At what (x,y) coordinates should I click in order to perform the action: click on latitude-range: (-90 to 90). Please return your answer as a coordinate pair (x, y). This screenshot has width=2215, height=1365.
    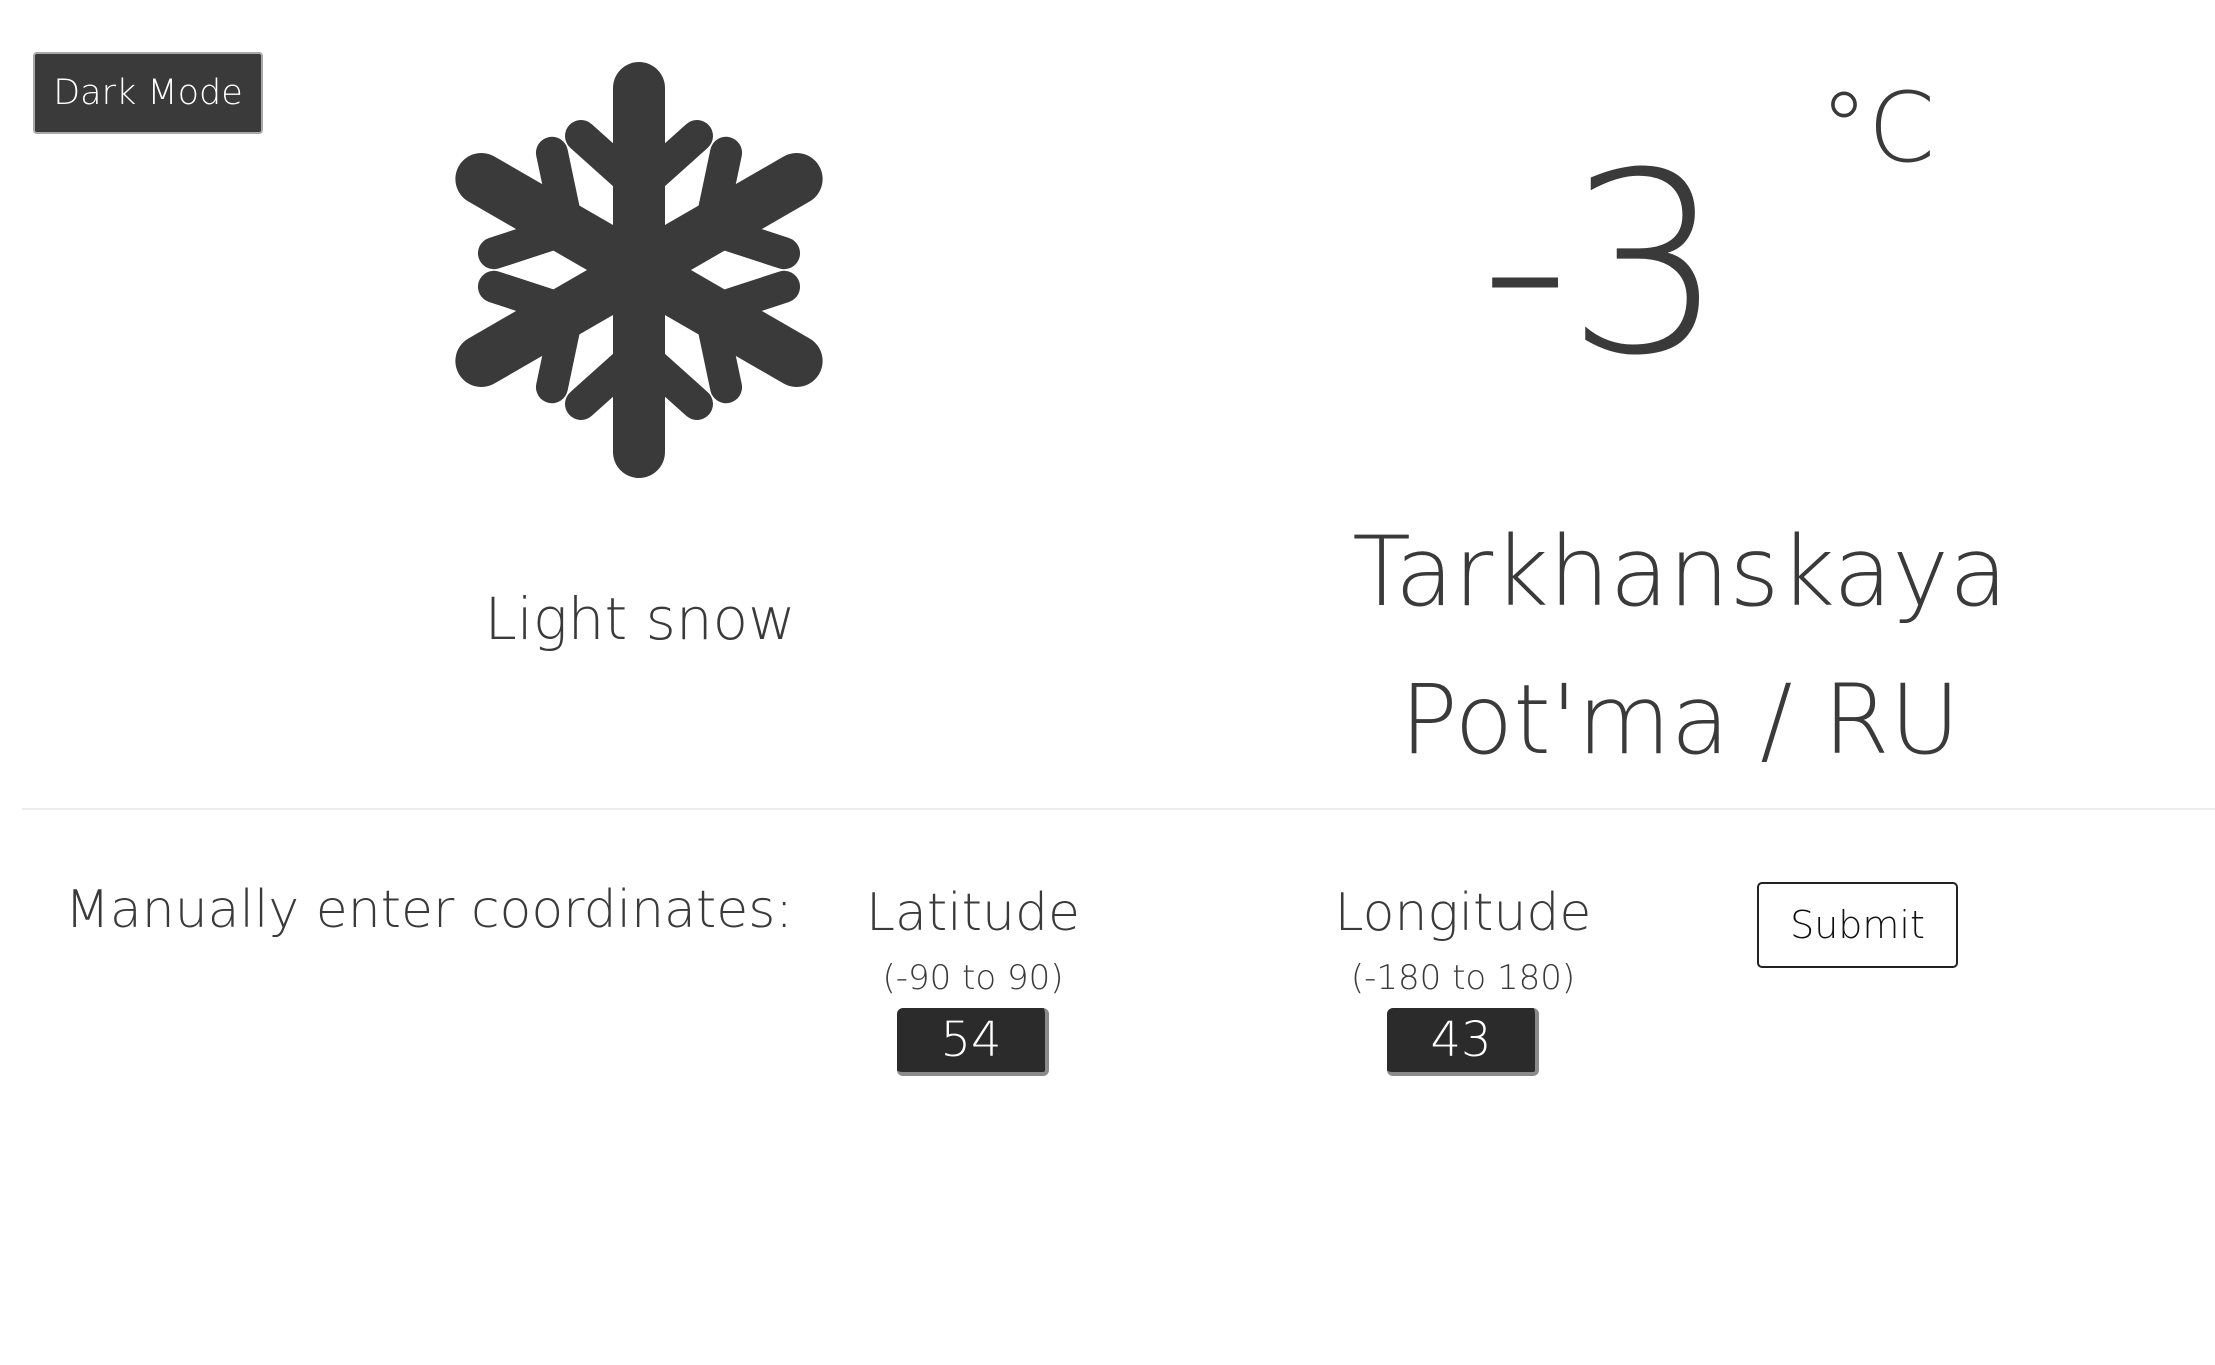
    Looking at the image, I should click on (973, 978).